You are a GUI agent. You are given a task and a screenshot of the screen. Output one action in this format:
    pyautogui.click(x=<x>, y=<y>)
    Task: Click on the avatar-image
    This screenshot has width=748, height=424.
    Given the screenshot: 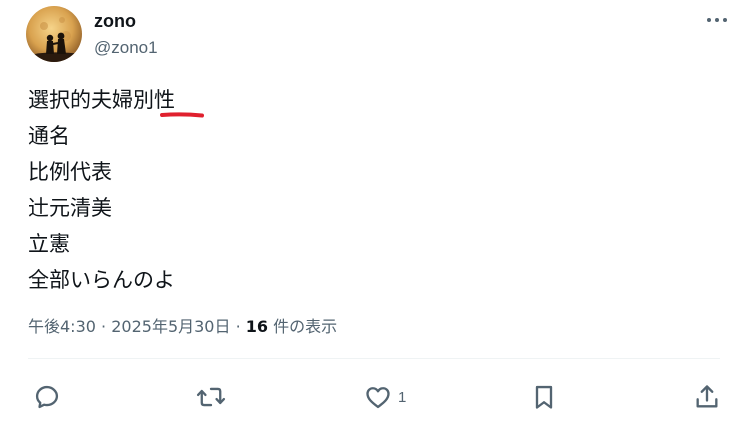 What is the action you would take?
    pyautogui.click(x=54, y=34)
    